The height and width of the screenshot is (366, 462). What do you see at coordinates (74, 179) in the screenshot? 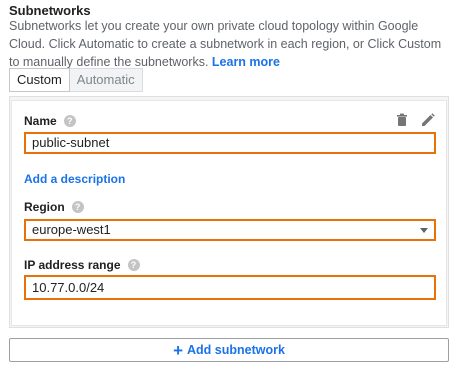
I see `add-description-link: Add a description` at bounding box center [74, 179].